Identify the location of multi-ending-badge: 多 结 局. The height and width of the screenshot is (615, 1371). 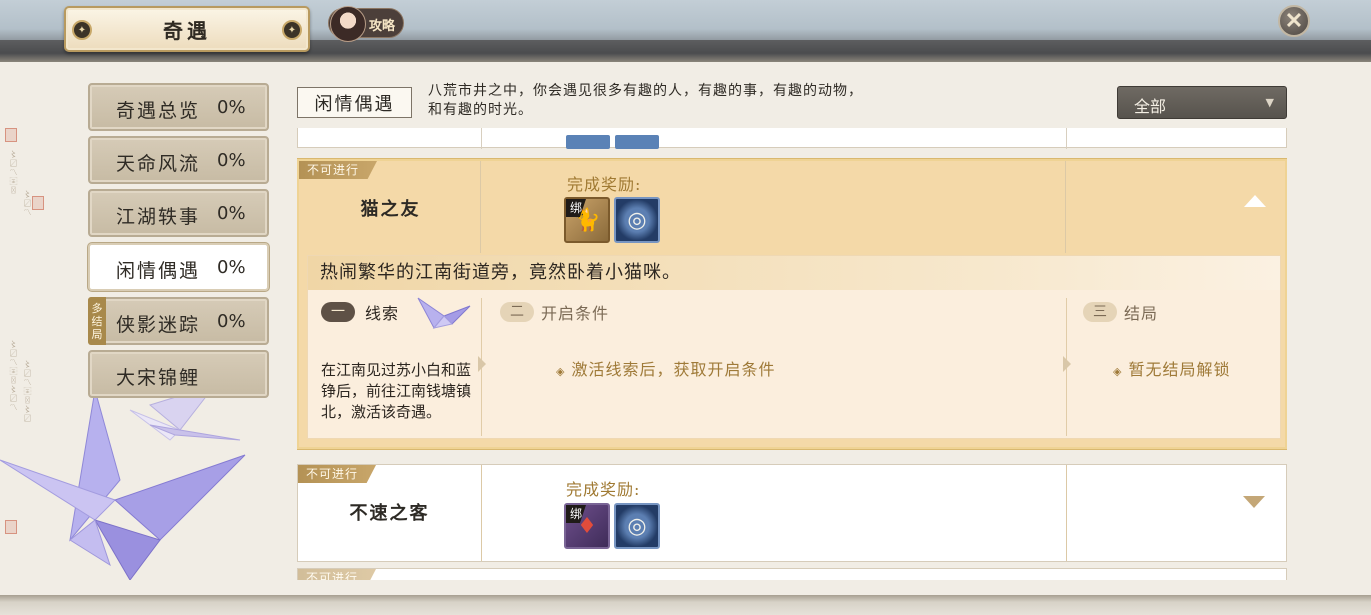
(97, 321).